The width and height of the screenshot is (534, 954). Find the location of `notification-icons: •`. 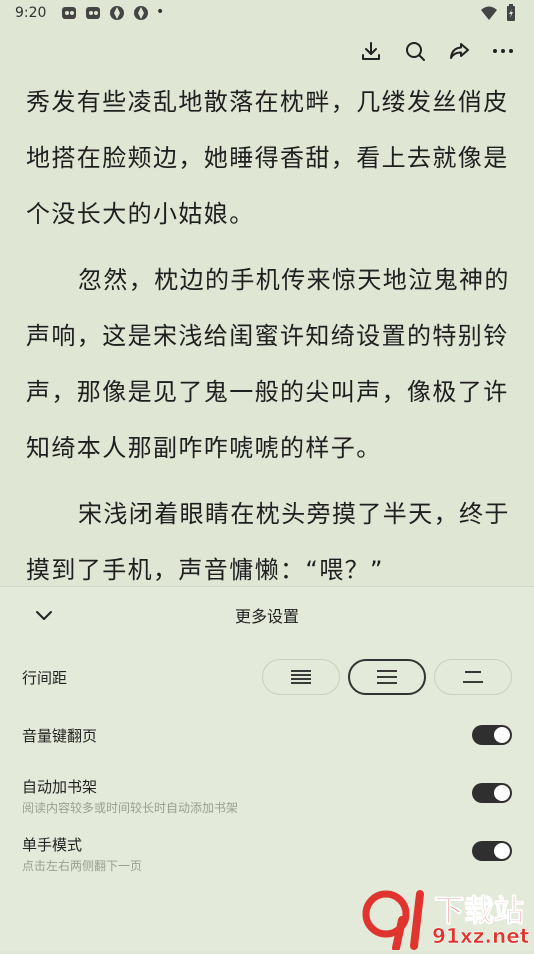

notification-icons: • is located at coordinates (112, 13).